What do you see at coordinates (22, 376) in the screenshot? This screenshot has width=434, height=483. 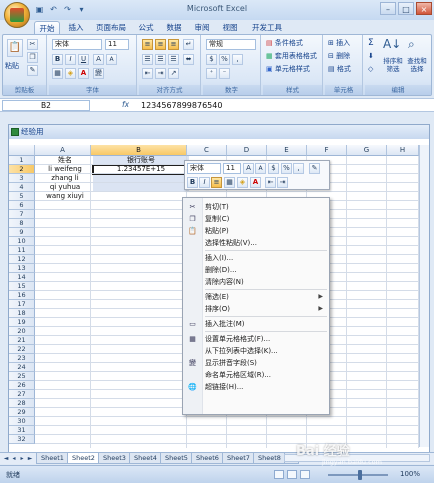 I see `row-header-25: 25` at bounding box center [22, 376].